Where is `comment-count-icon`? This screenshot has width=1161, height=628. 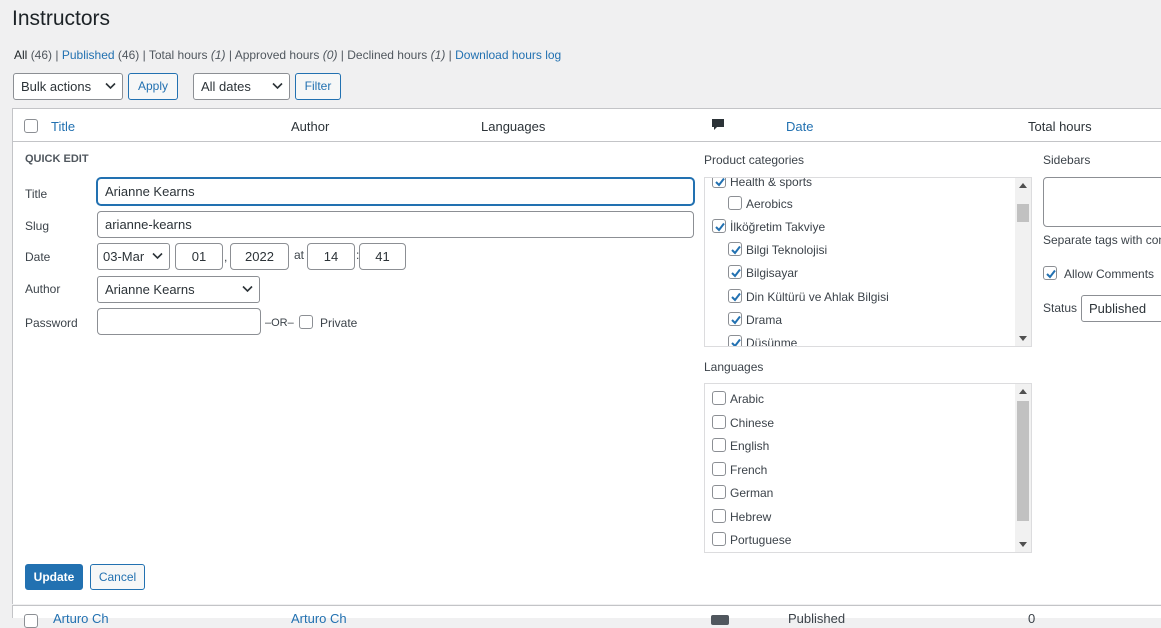 comment-count-icon is located at coordinates (720, 620).